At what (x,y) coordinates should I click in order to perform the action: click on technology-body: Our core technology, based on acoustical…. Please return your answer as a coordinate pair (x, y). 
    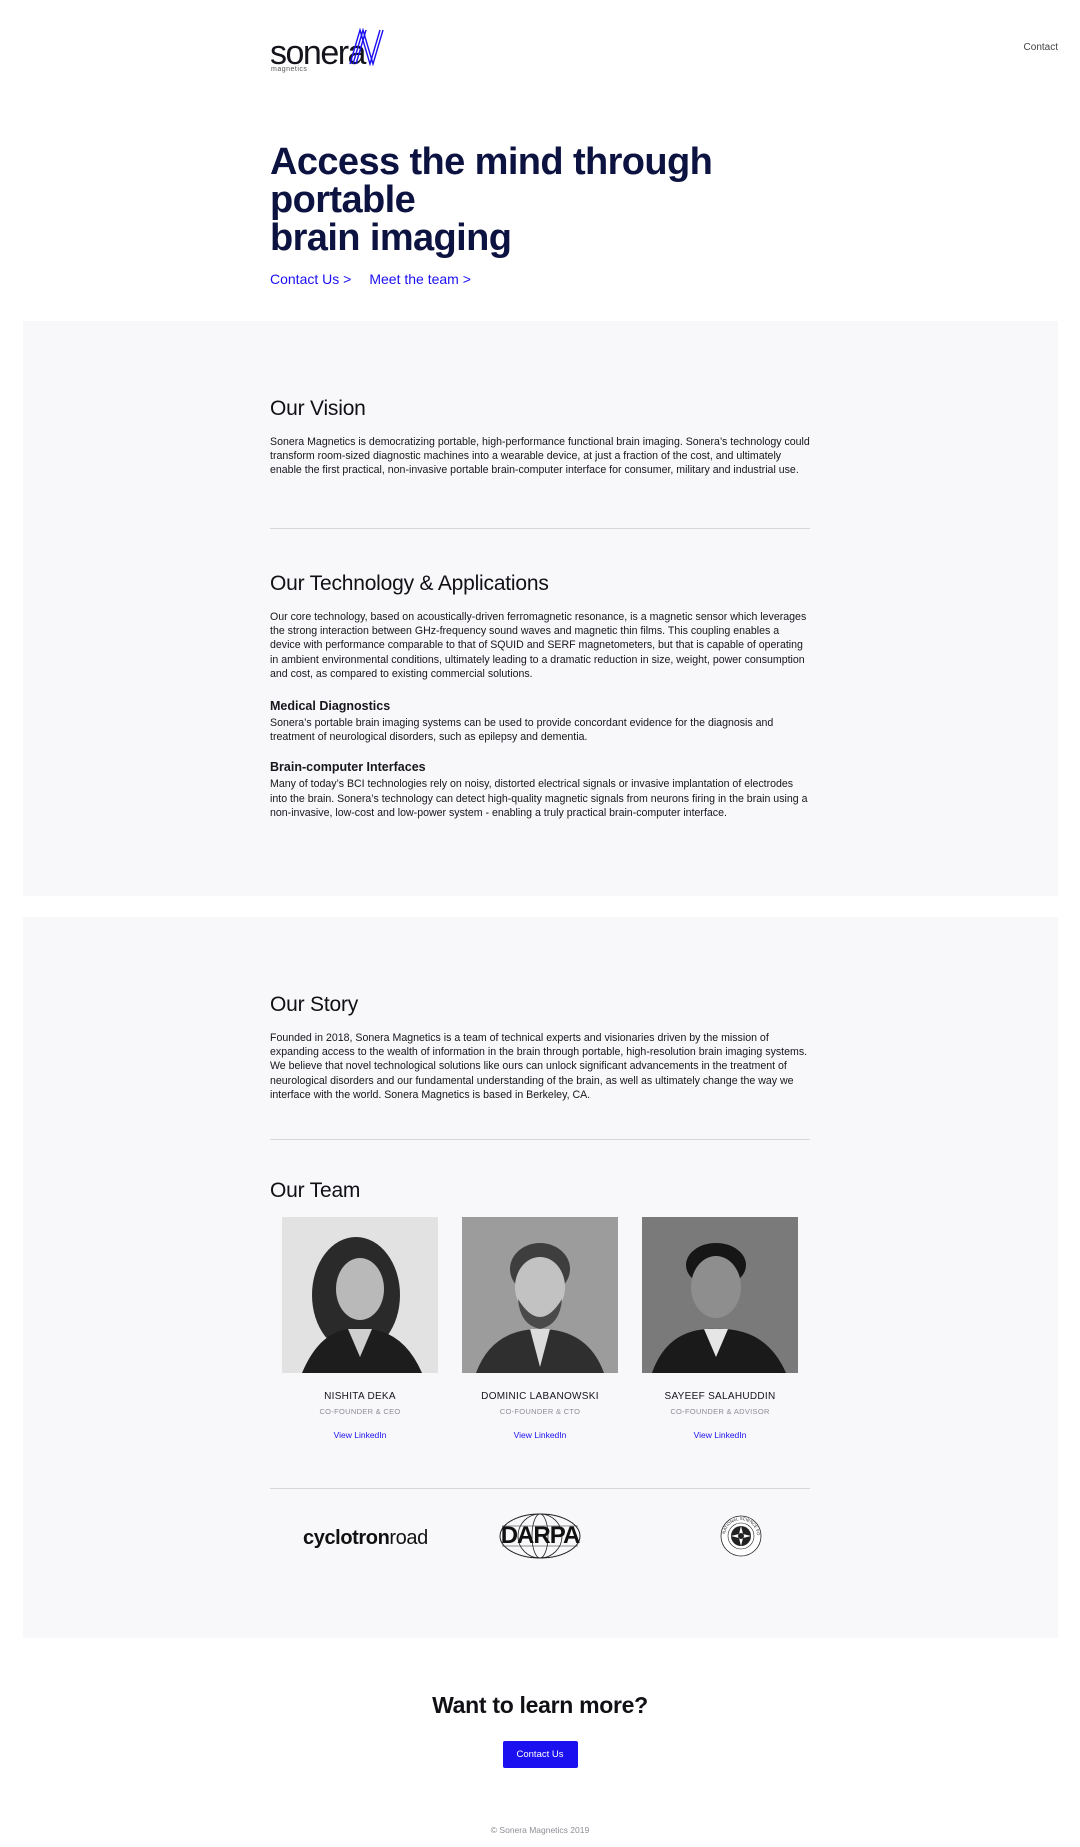
    Looking at the image, I should click on (538, 645).